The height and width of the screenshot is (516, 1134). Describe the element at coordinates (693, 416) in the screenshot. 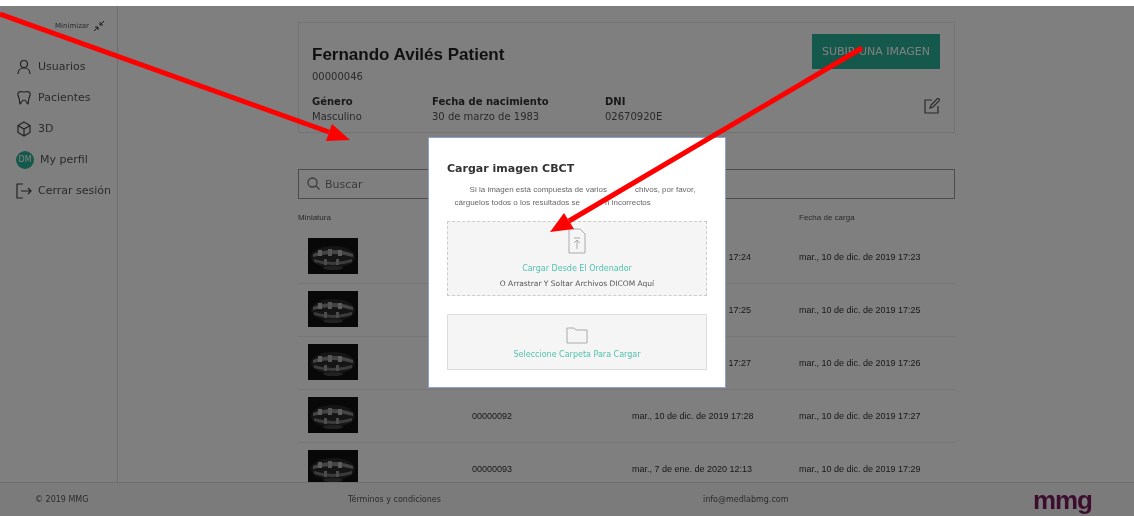

I see `table-cell: mar., 10 de dic. de 2019 17:28` at that location.